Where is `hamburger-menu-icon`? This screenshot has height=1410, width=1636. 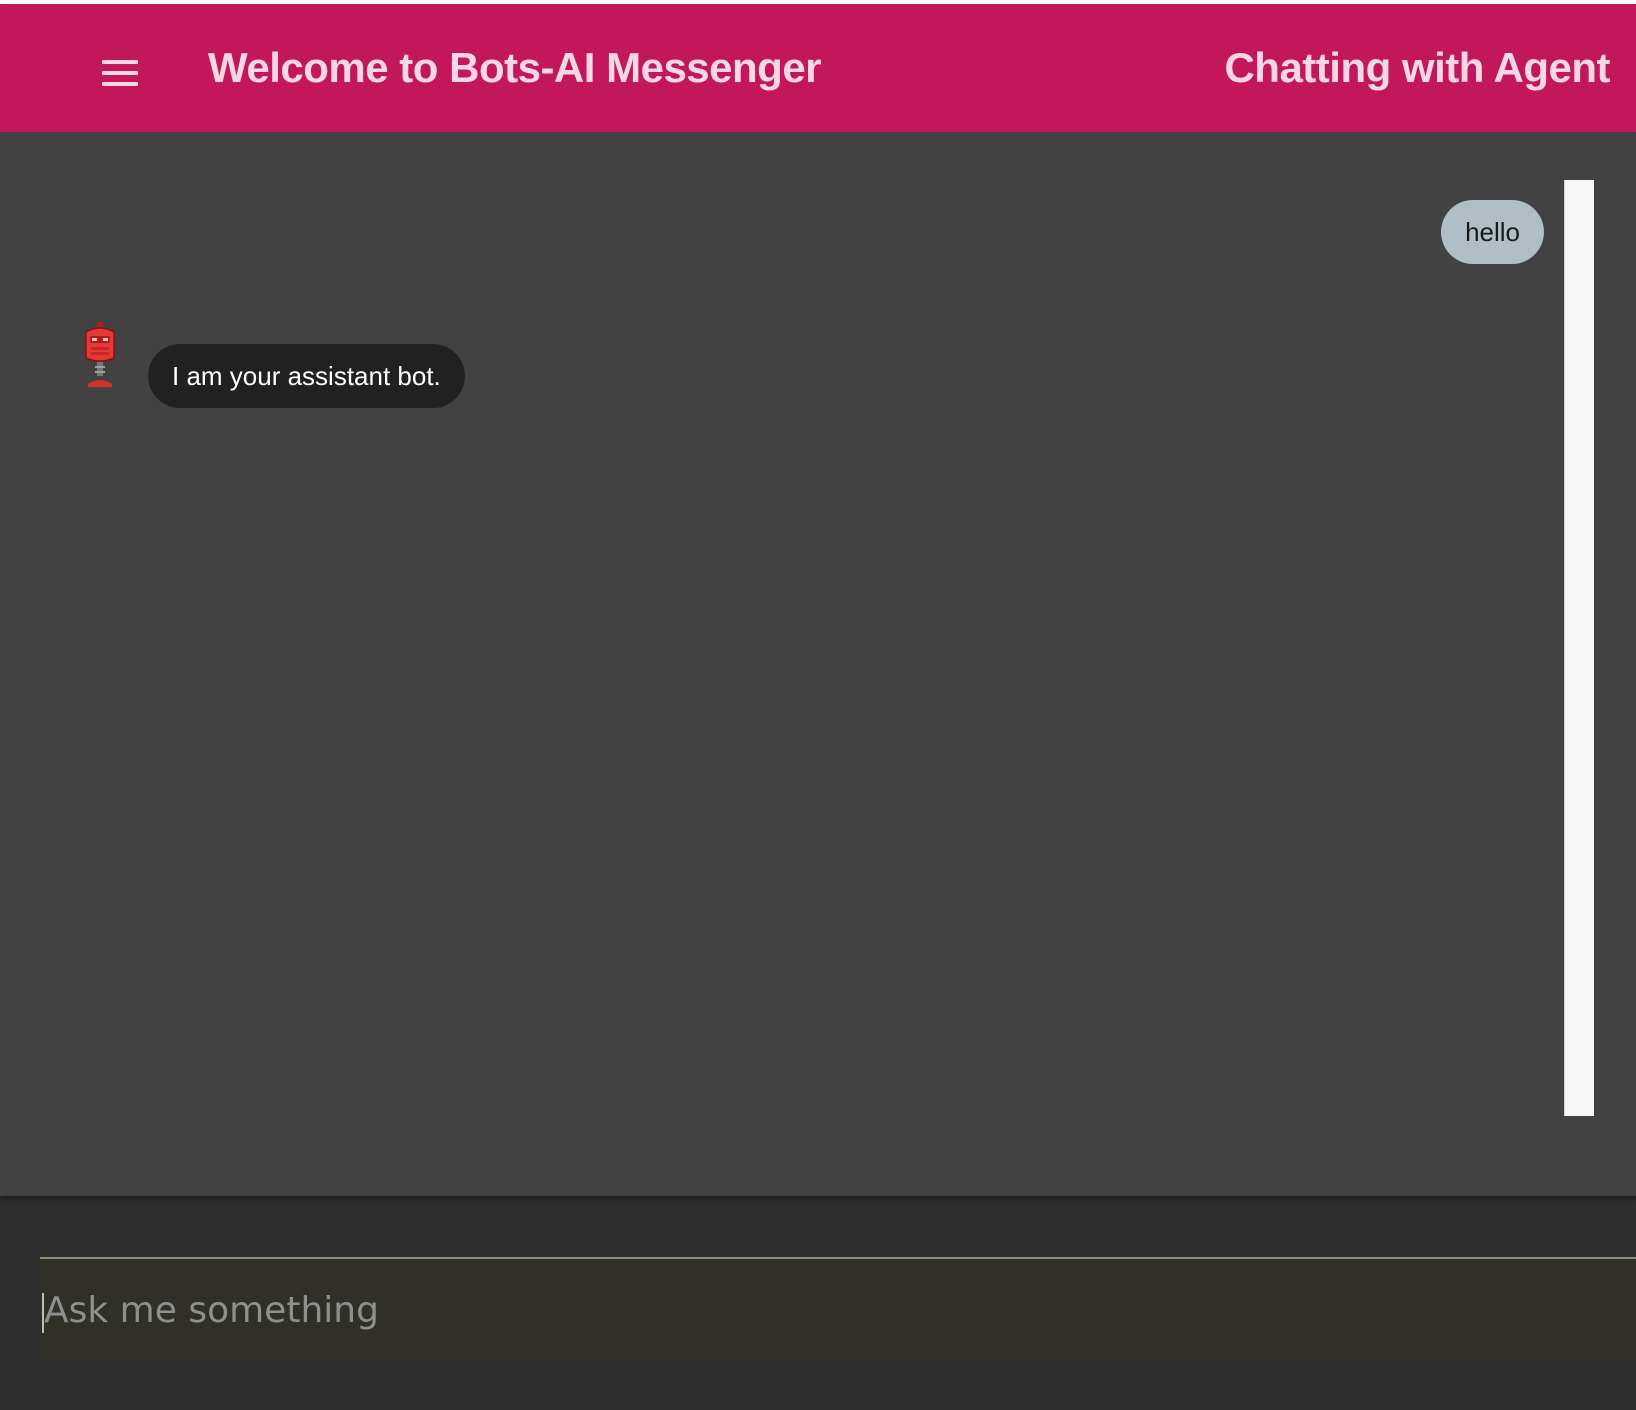
hamburger-menu-icon is located at coordinates (120, 73).